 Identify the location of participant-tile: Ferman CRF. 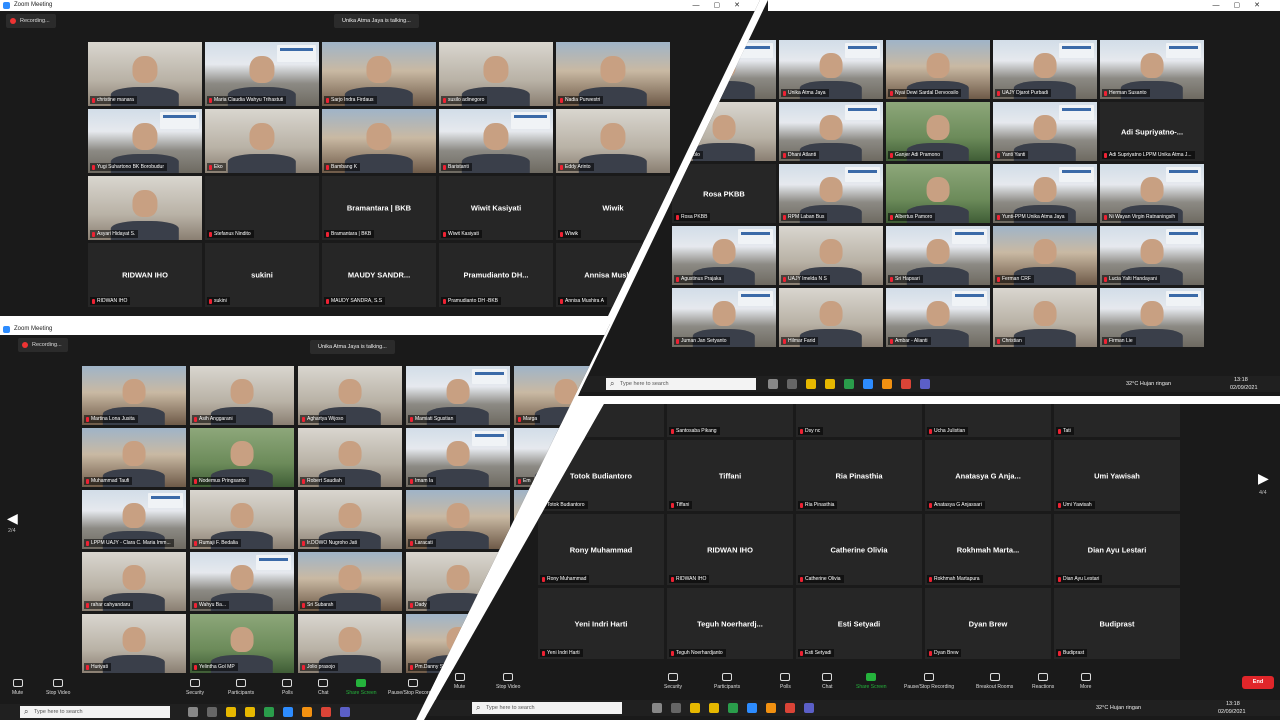
(1045, 255).